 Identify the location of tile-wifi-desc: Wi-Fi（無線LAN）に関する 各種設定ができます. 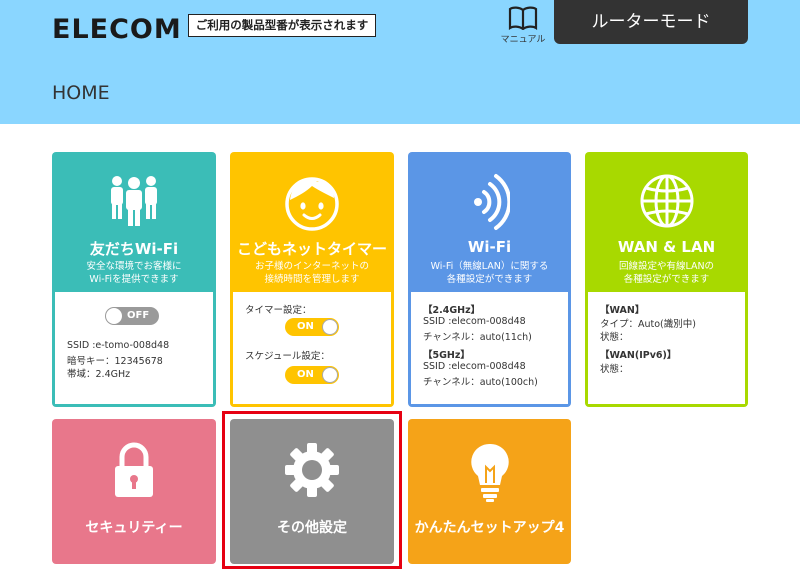
(489, 273).